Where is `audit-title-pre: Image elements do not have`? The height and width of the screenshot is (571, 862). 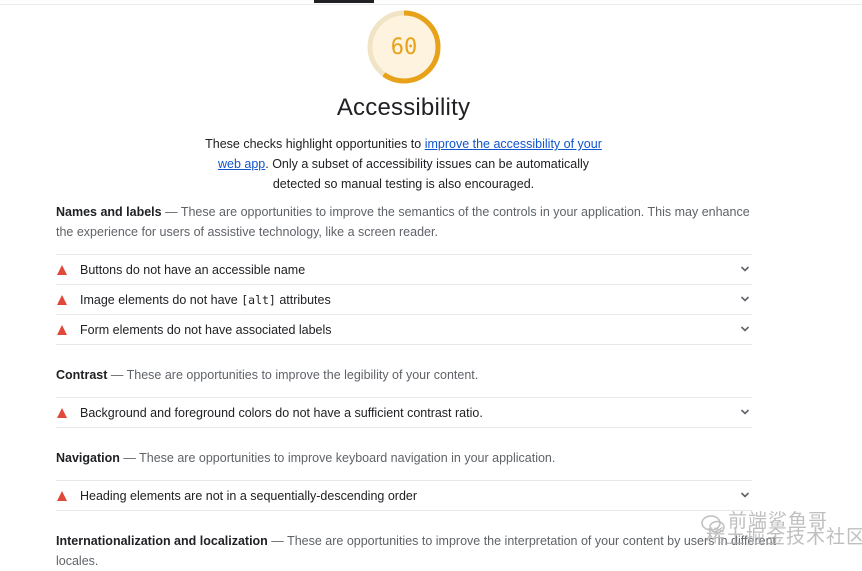
audit-title-pre: Image elements do not have is located at coordinates (161, 300).